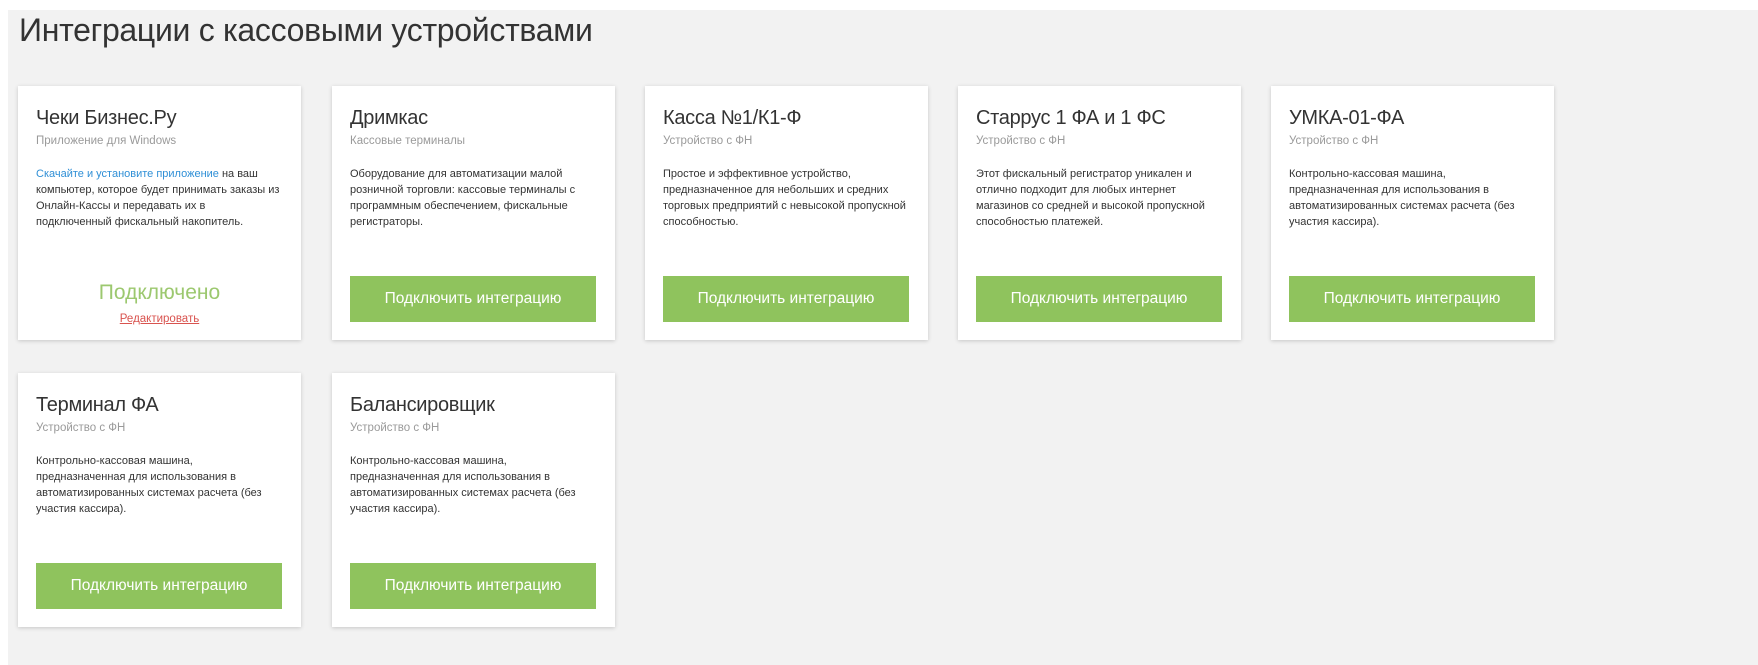 This screenshot has width=1758, height=665. I want to click on card-title: Чеки Бизнес.Ру, so click(106, 118).